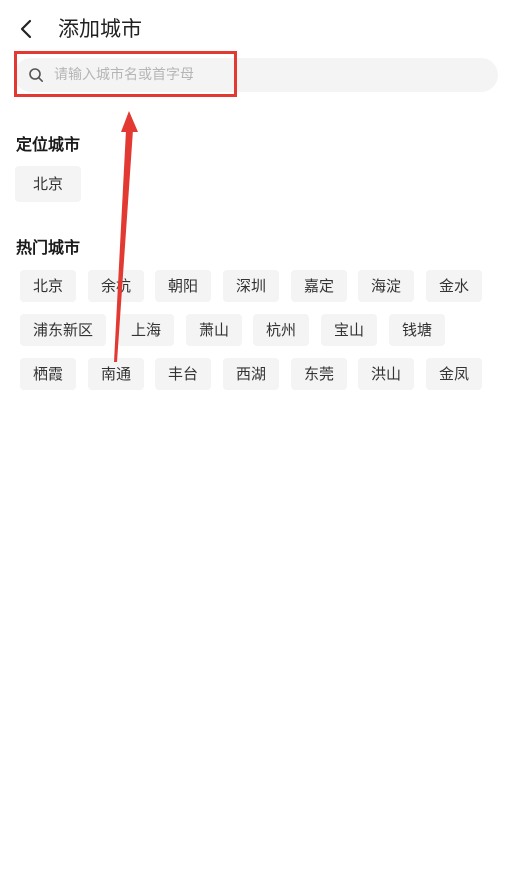  What do you see at coordinates (204, 75) in the screenshot?
I see `search-input` at bounding box center [204, 75].